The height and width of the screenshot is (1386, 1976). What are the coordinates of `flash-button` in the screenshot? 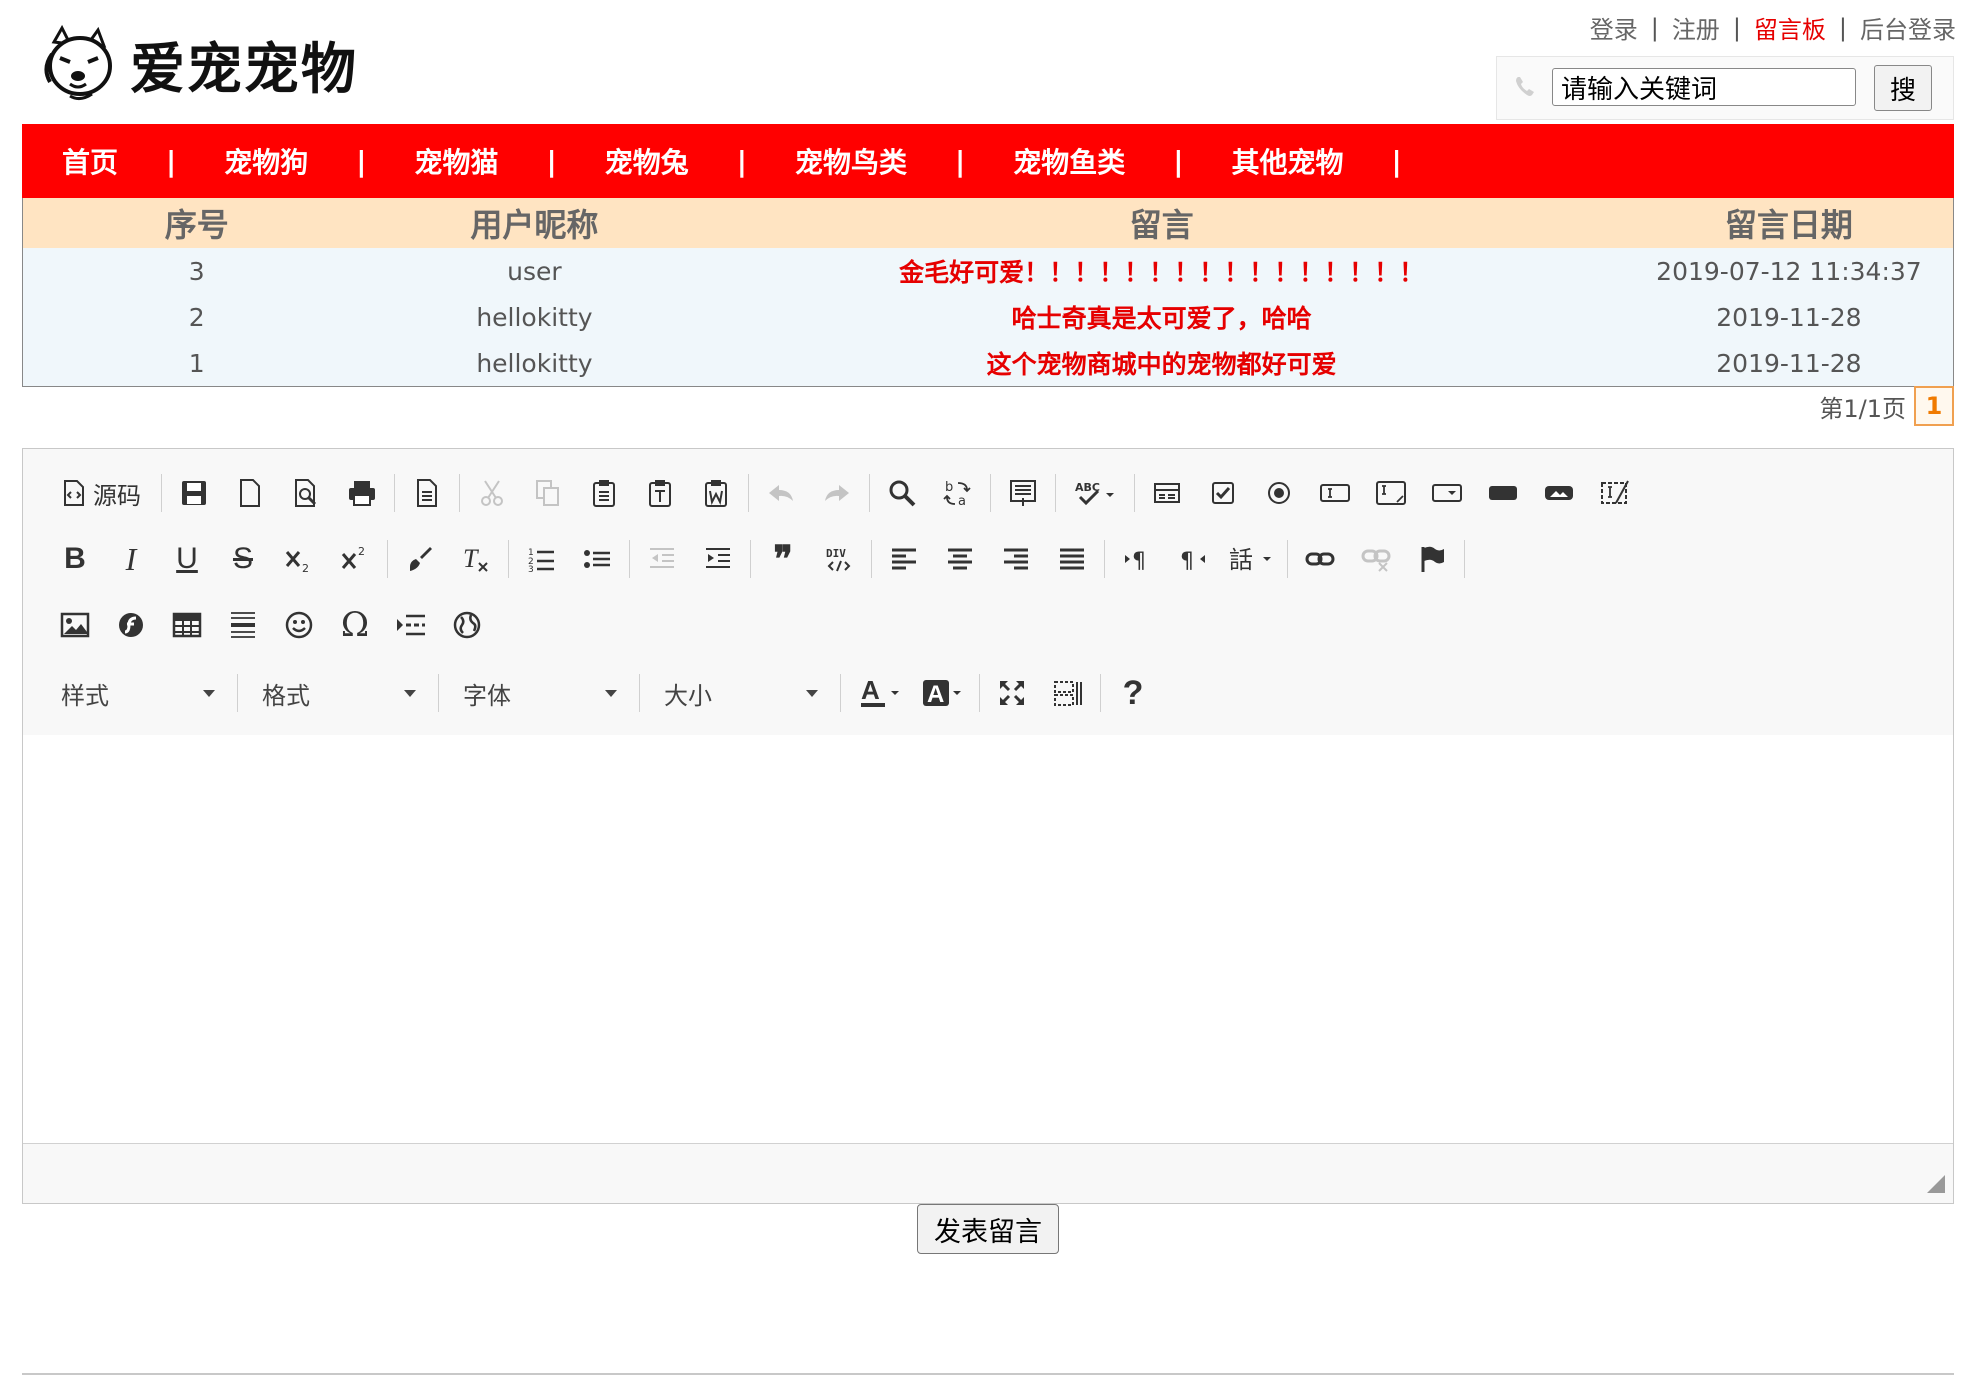 It's located at (131, 625).